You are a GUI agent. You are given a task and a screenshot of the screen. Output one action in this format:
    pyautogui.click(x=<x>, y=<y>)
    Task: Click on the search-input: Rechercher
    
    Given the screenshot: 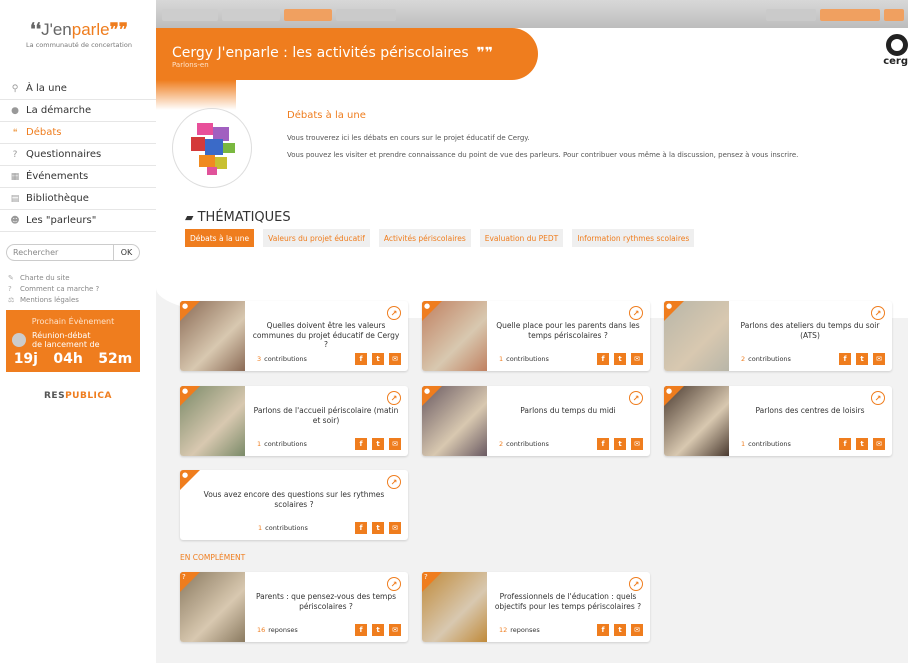 What is the action you would take?
    pyautogui.click(x=60, y=252)
    